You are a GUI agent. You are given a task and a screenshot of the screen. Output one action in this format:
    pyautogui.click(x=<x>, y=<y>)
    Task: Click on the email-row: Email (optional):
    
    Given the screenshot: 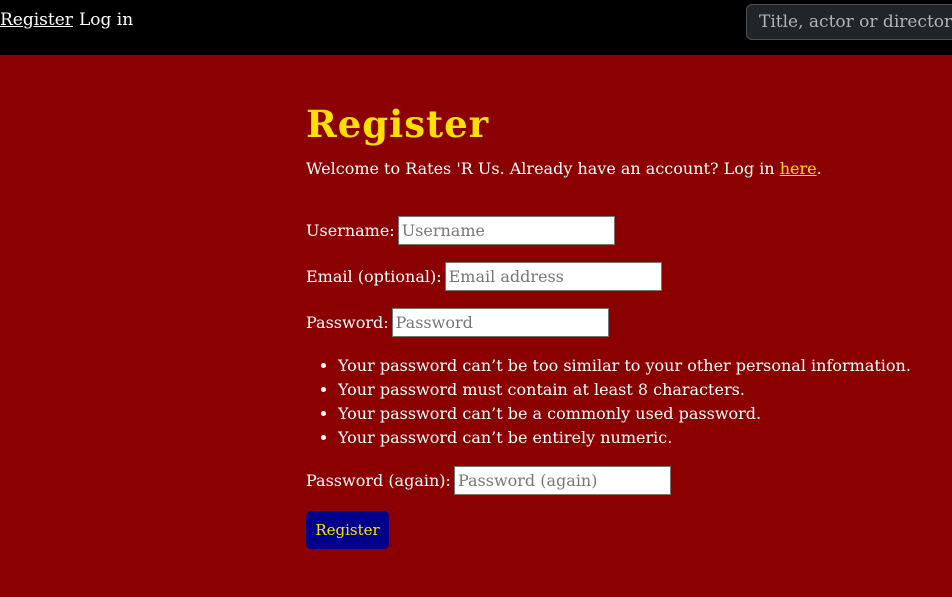 What is the action you would take?
    pyautogui.click(x=484, y=276)
    